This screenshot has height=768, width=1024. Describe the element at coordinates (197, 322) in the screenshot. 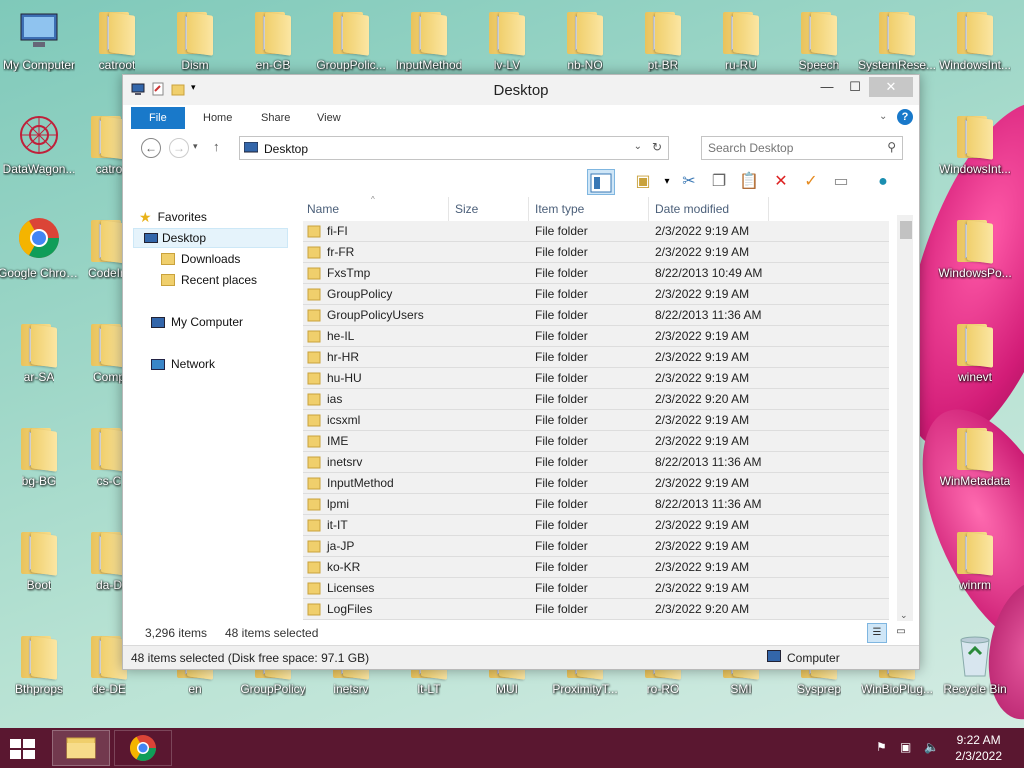

I see `nav-my-computer: My Computer` at that location.